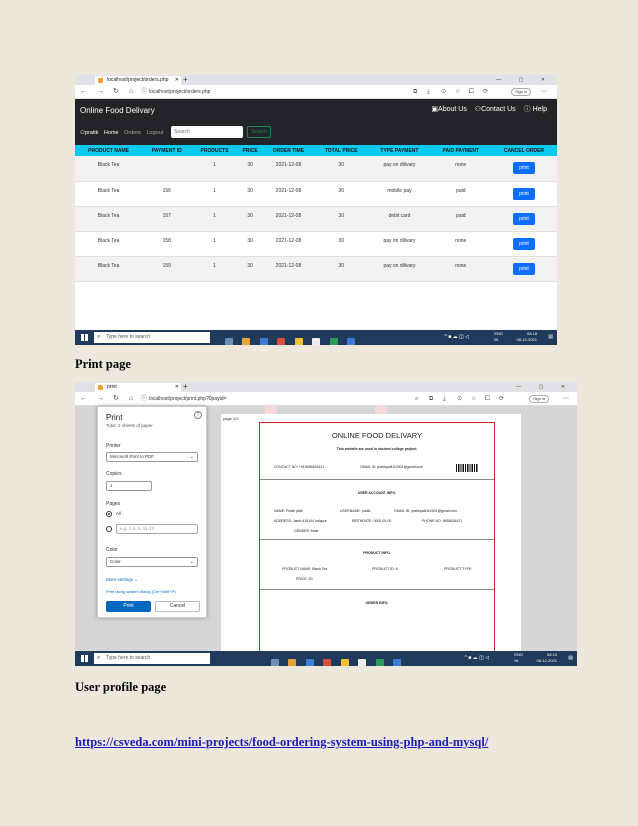 The height and width of the screenshot is (826, 638). Describe the element at coordinates (109, 514) in the screenshot. I see `pages-all-radio` at that location.